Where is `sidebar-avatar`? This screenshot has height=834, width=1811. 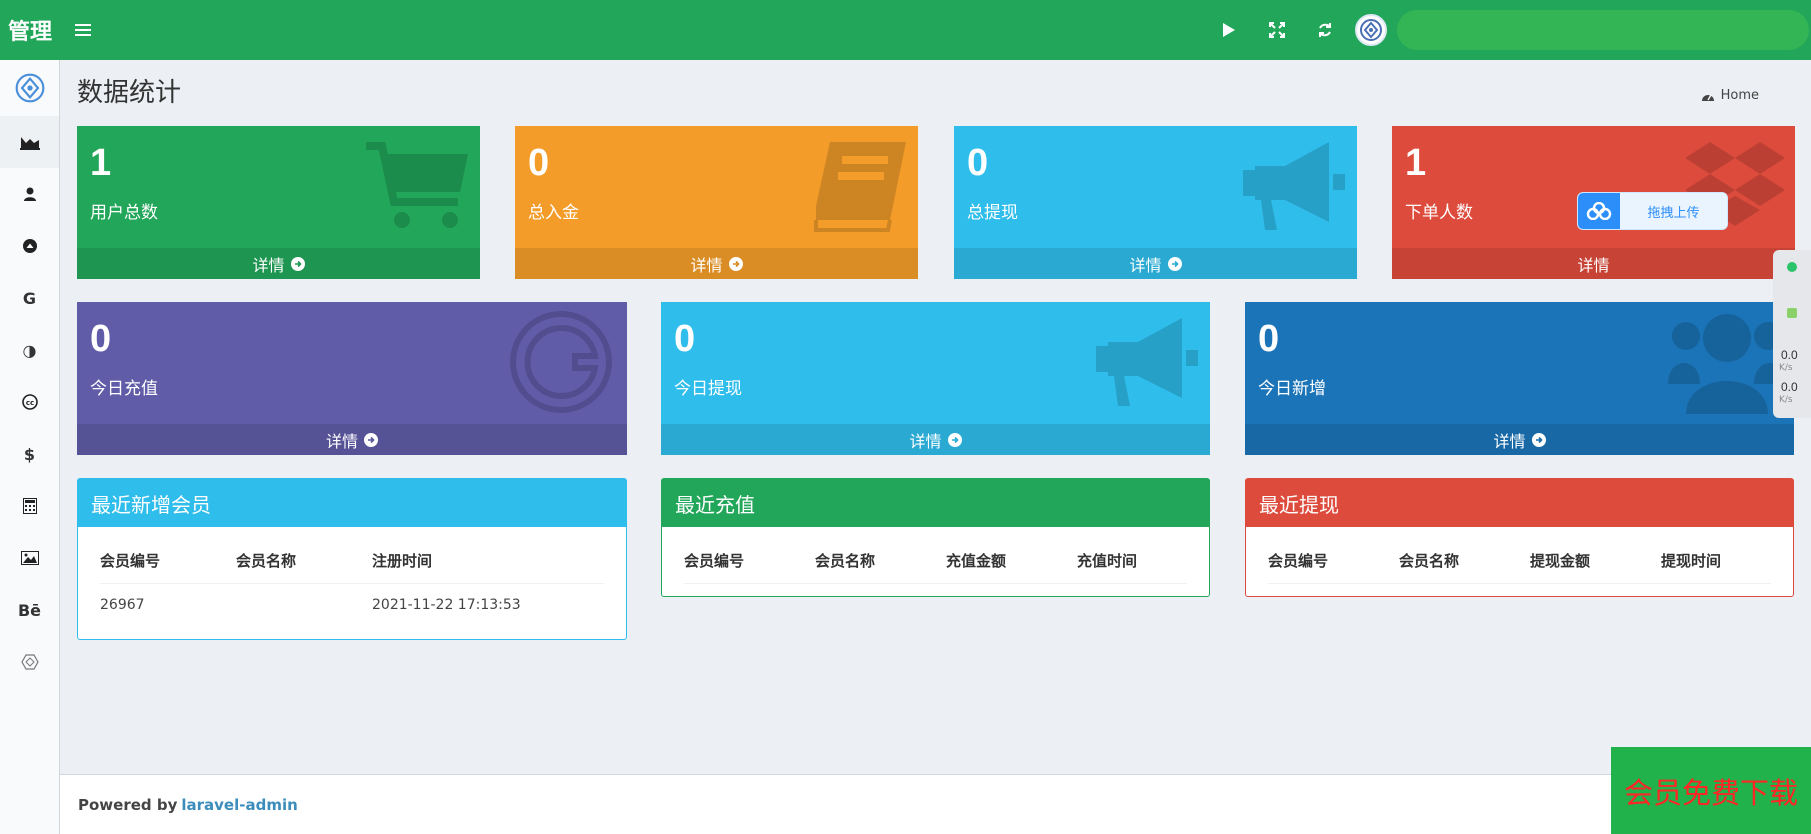
sidebar-avatar is located at coordinates (29, 88).